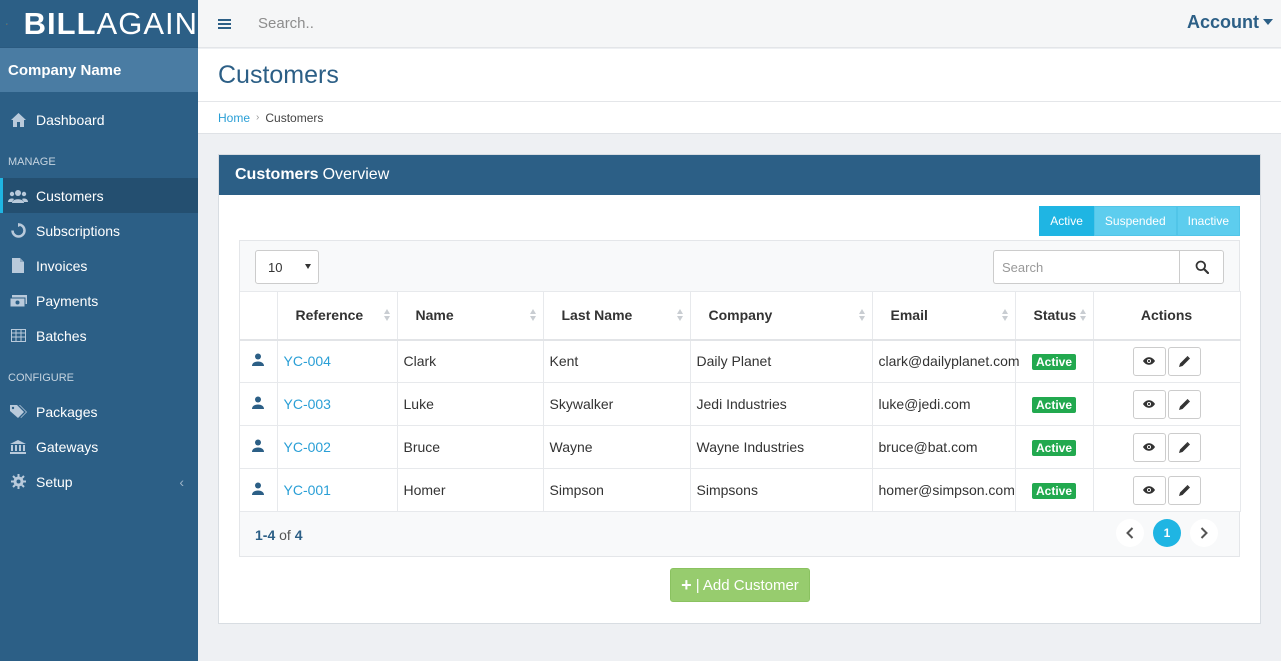 The width and height of the screenshot is (1281, 661). Describe the element at coordinates (99, 265) in the screenshot. I see `sidebar-item-invoices: Invoices` at that location.